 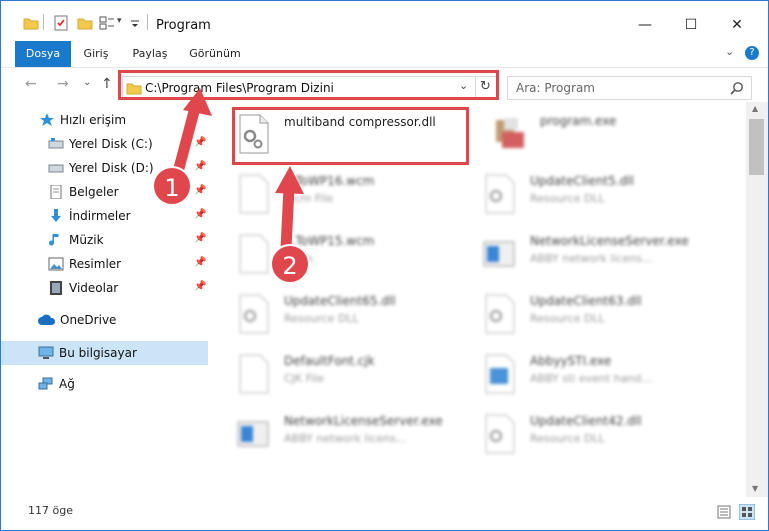 What do you see at coordinates (87, 82) in the screenshot?
I see `recent-locations-button: ⌄` at bounding box center [87, 82].